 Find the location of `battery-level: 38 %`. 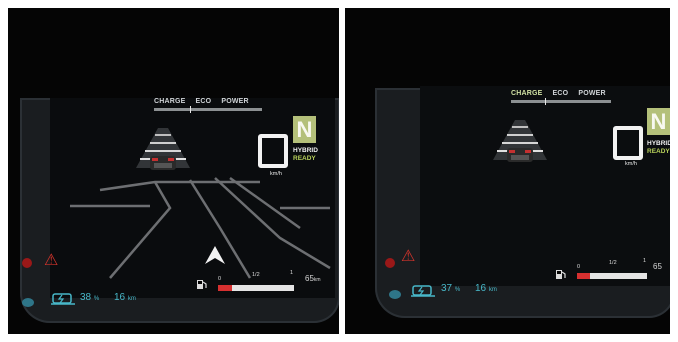

battery-level: 38 % is located at coordinates (89, 297).